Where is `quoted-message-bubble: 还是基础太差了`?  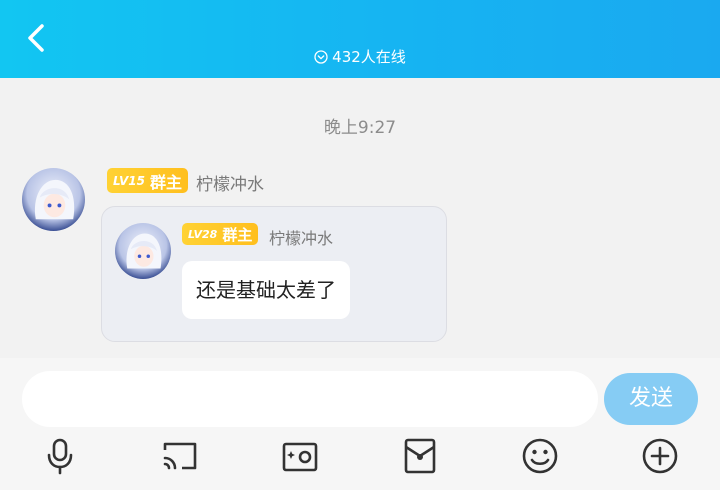 quoted-message-bubble: 还是基础太差了 is located at coordinates (266, 290).